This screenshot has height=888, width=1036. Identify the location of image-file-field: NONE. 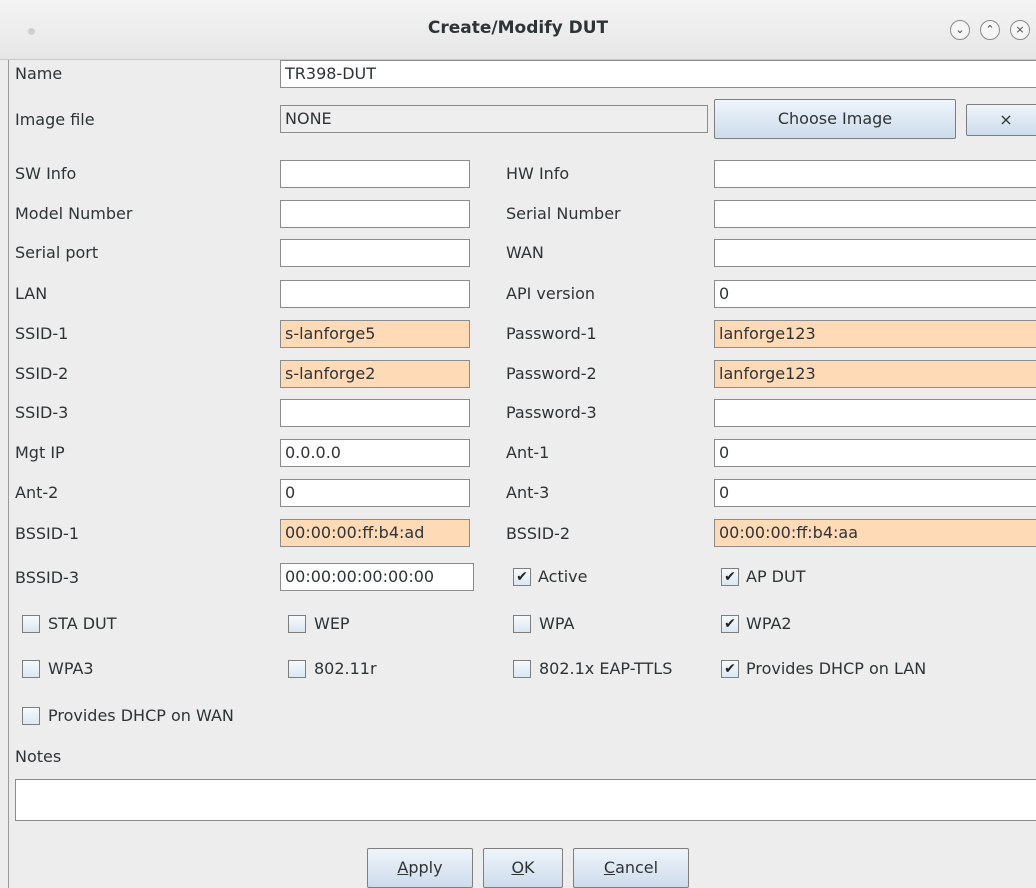
(494, 119).